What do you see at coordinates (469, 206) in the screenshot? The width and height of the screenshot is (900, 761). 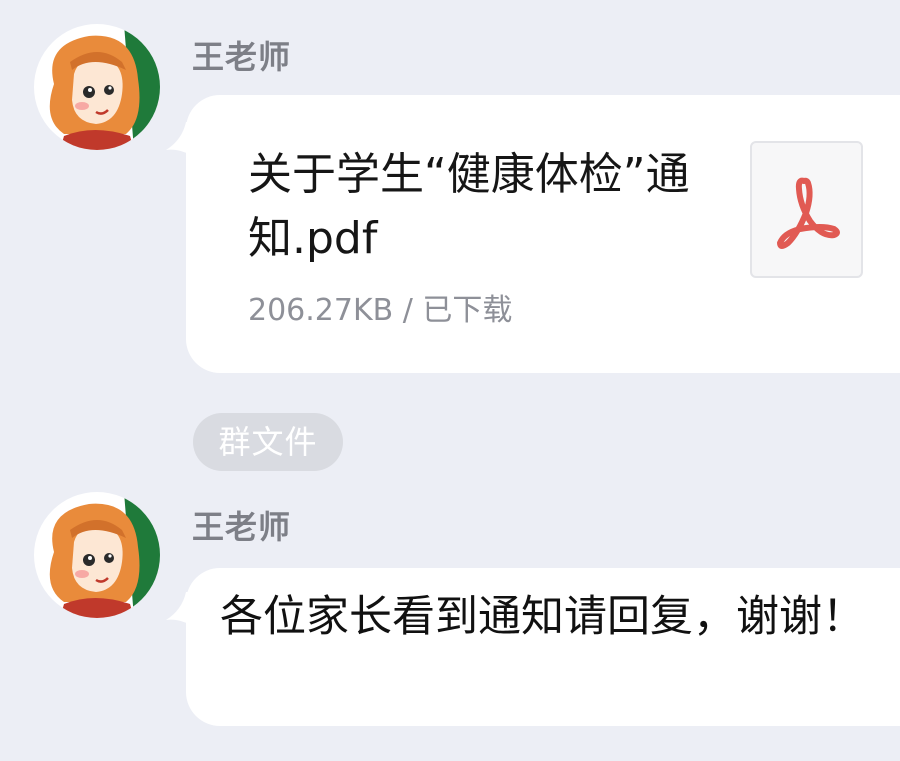 I see `file-name: 关于学生“健康体检”通知.pdf` at bounding box center [469, 206].